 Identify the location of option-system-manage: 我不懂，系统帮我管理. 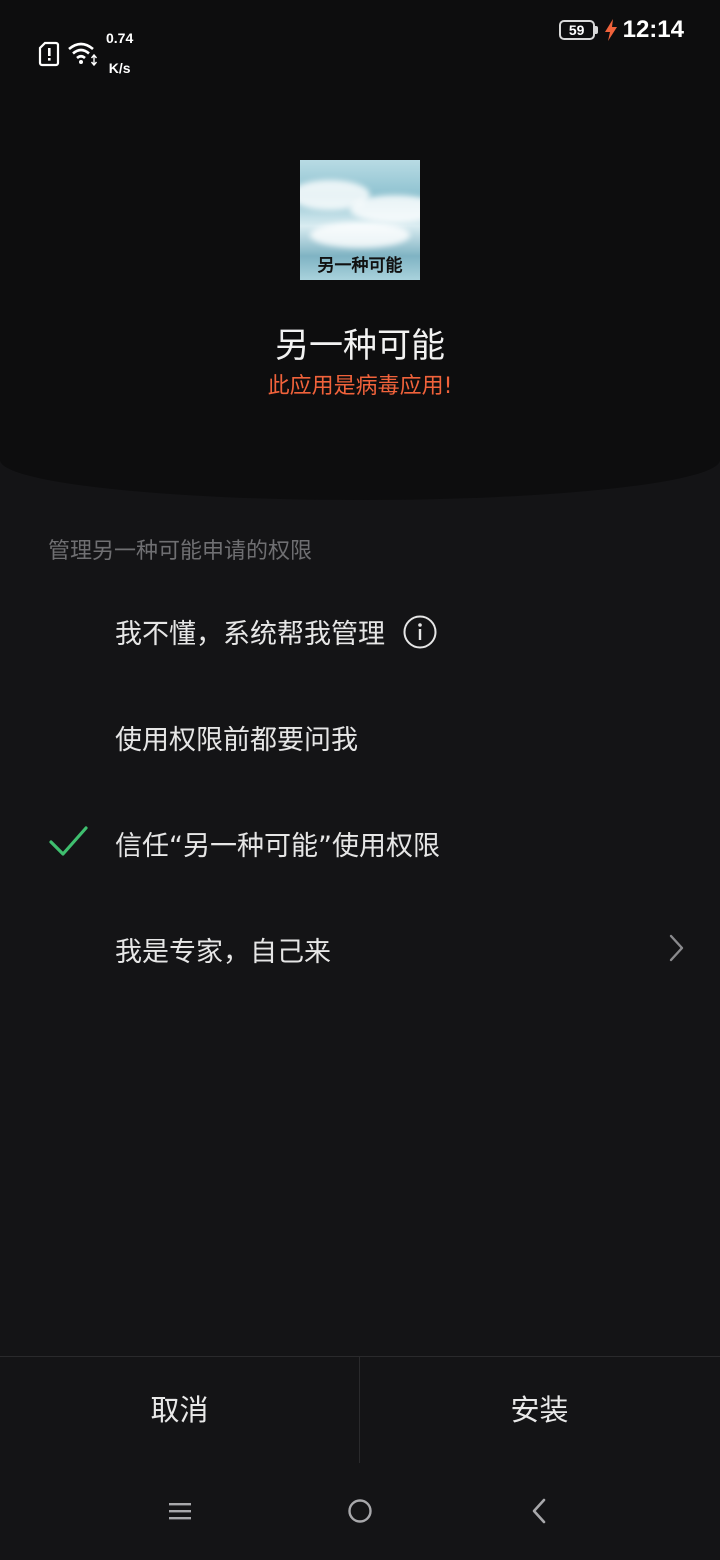
(360, 630).